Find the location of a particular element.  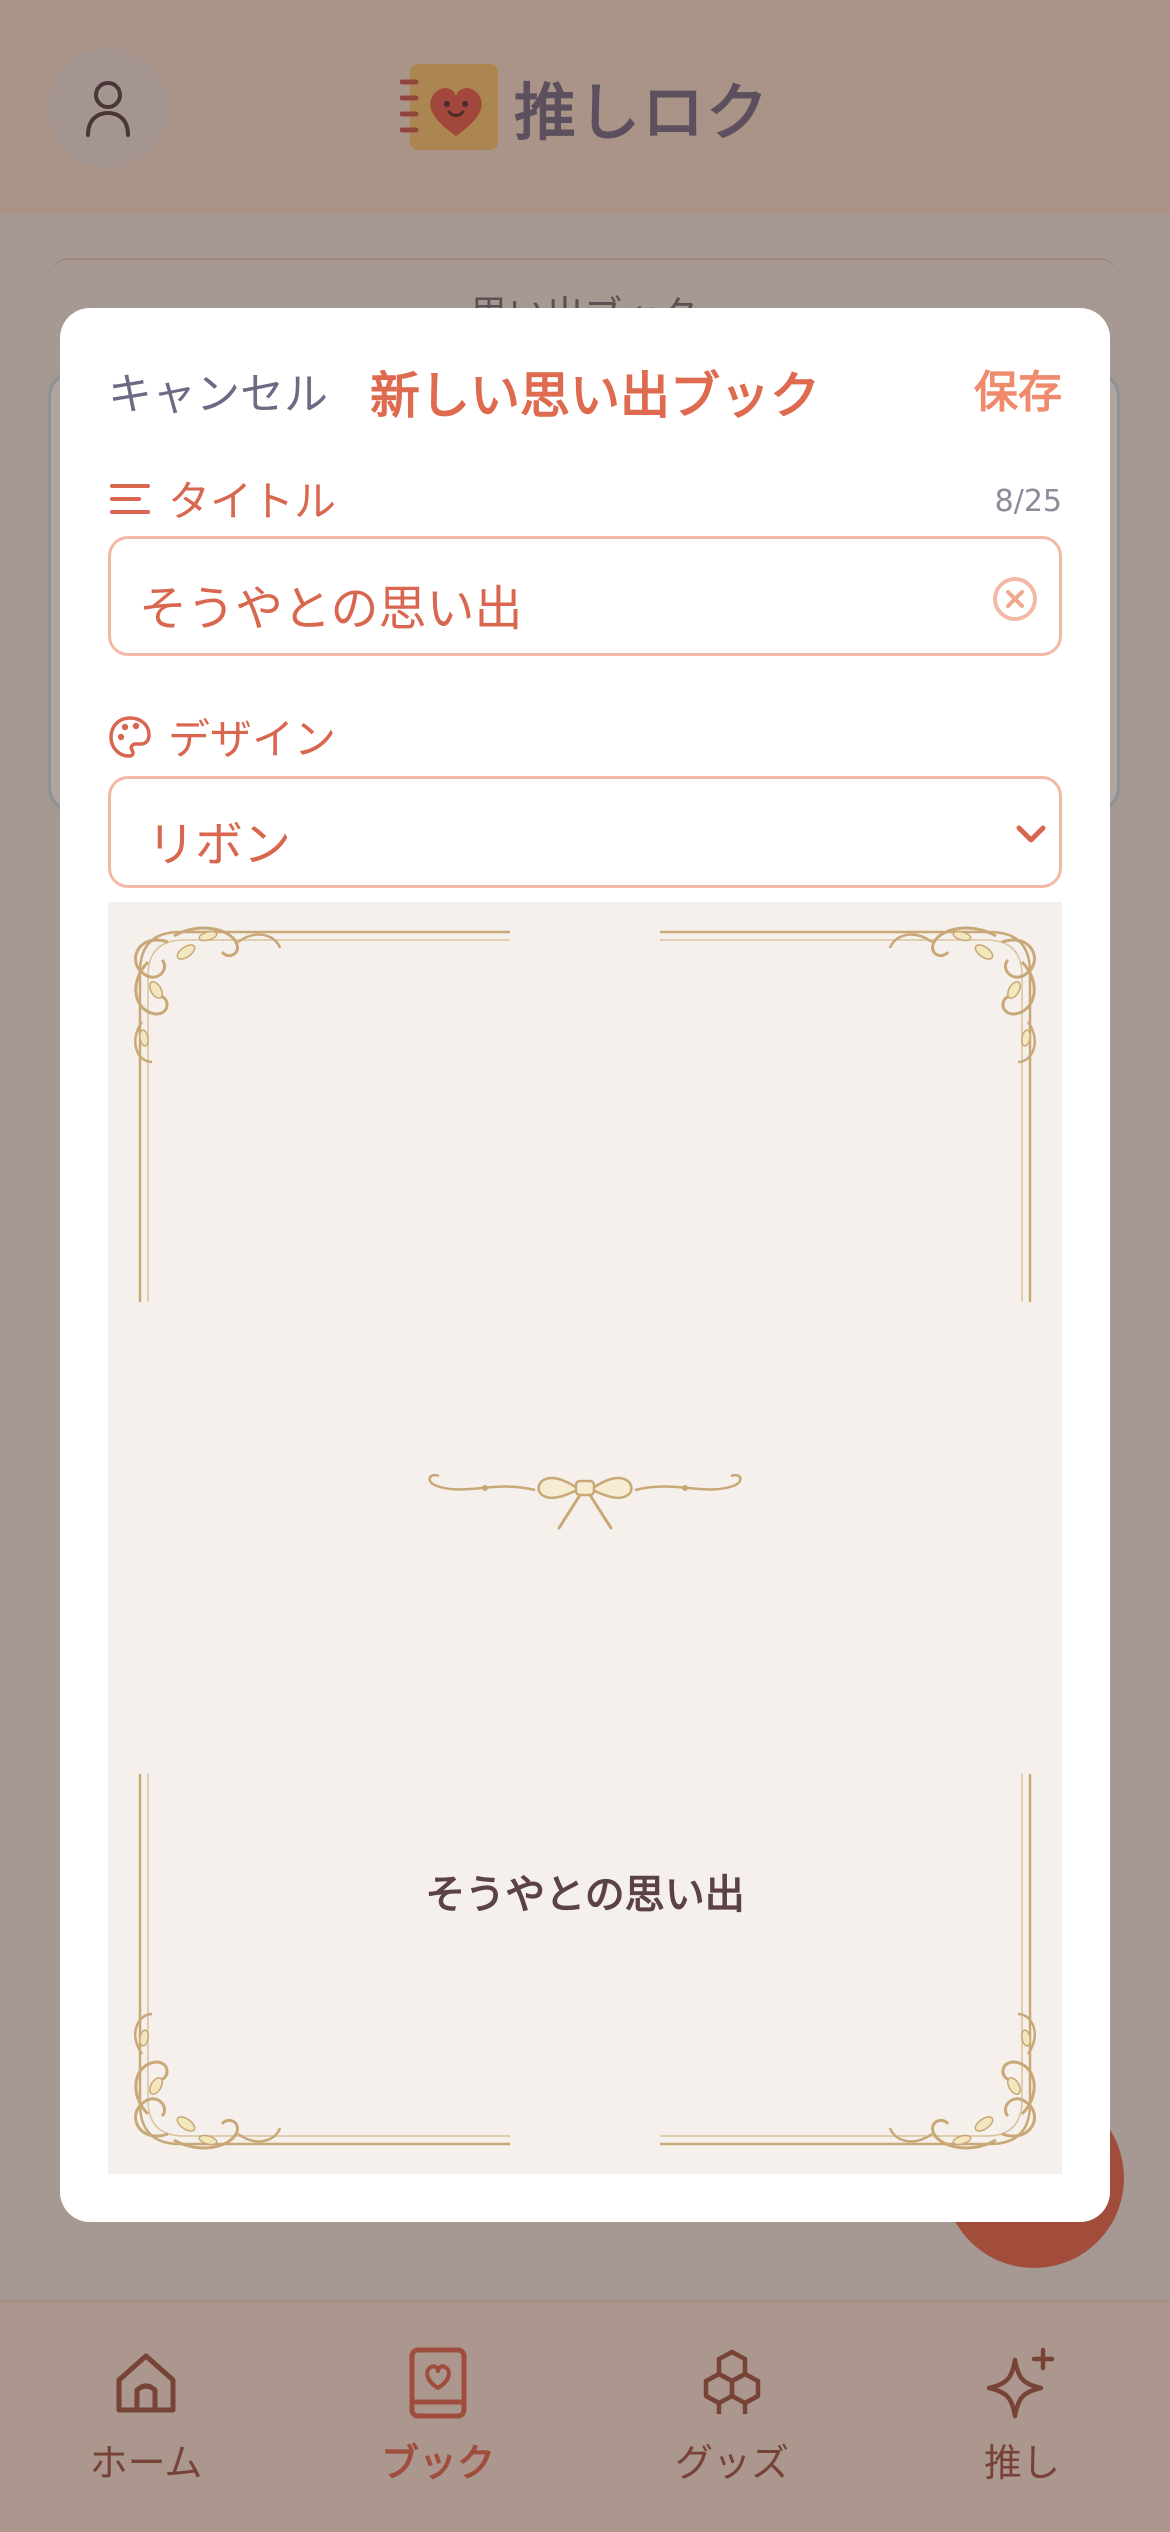

title-input: そうやとの思い出 is located at coordinates (585, 596).